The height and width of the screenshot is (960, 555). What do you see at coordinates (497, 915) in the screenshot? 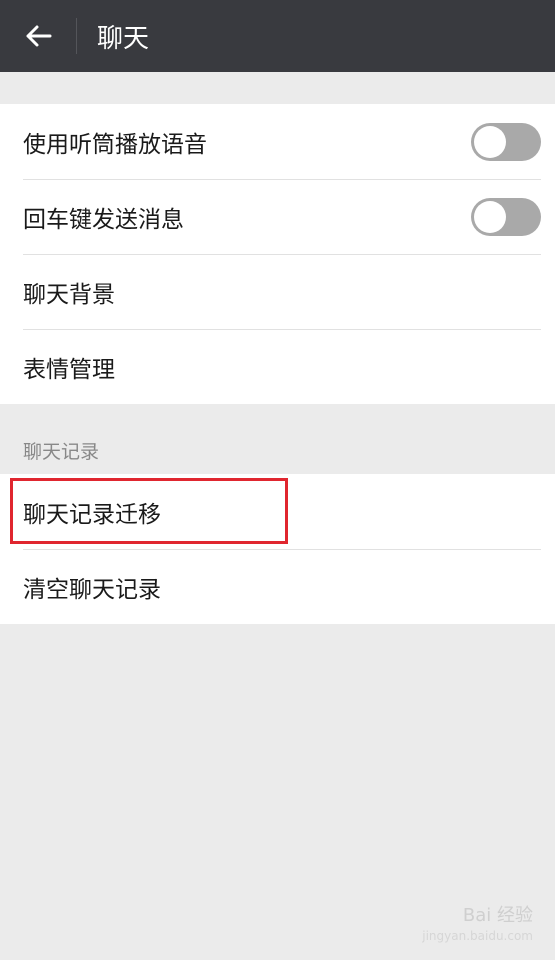
I see `watermark-text: Bai 经验` at bounding box center [497, 915].